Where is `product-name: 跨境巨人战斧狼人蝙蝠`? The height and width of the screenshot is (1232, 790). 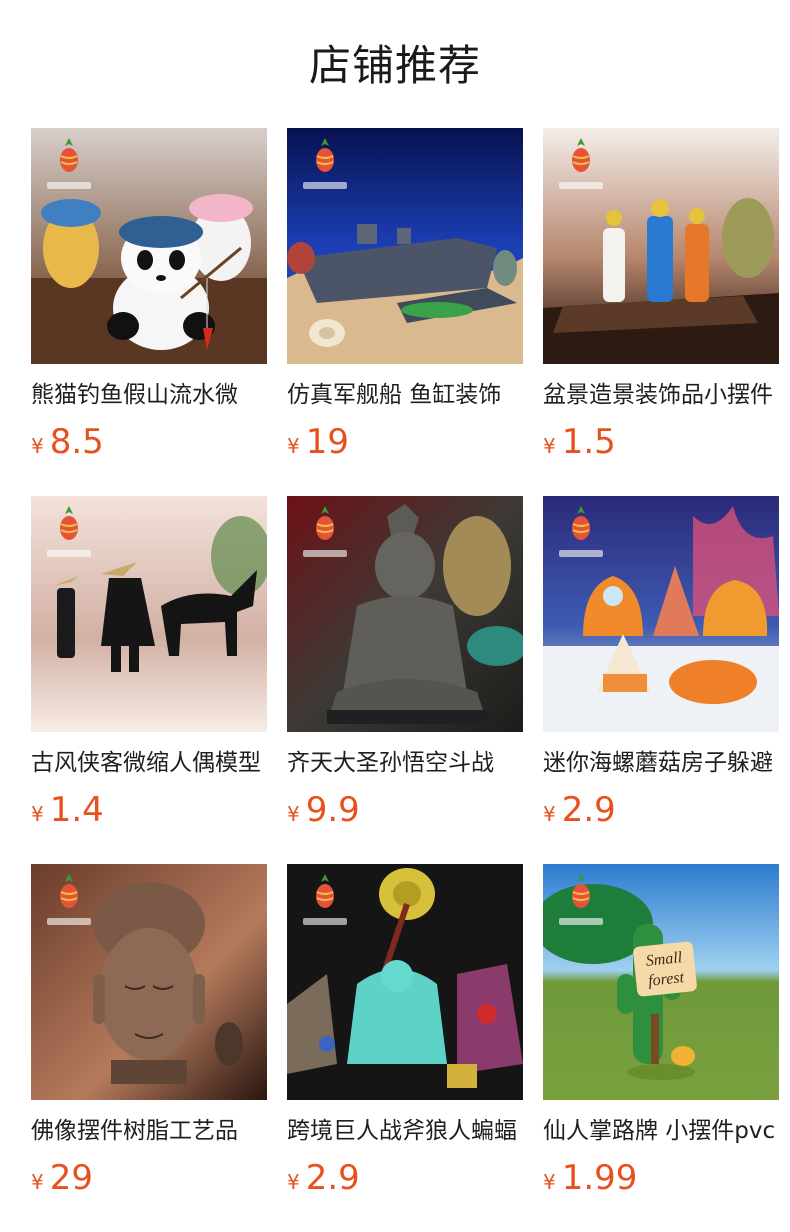
product-name: 跨境巨人战斧狼人蝙蝠 is located at coordinates (405, 1131).